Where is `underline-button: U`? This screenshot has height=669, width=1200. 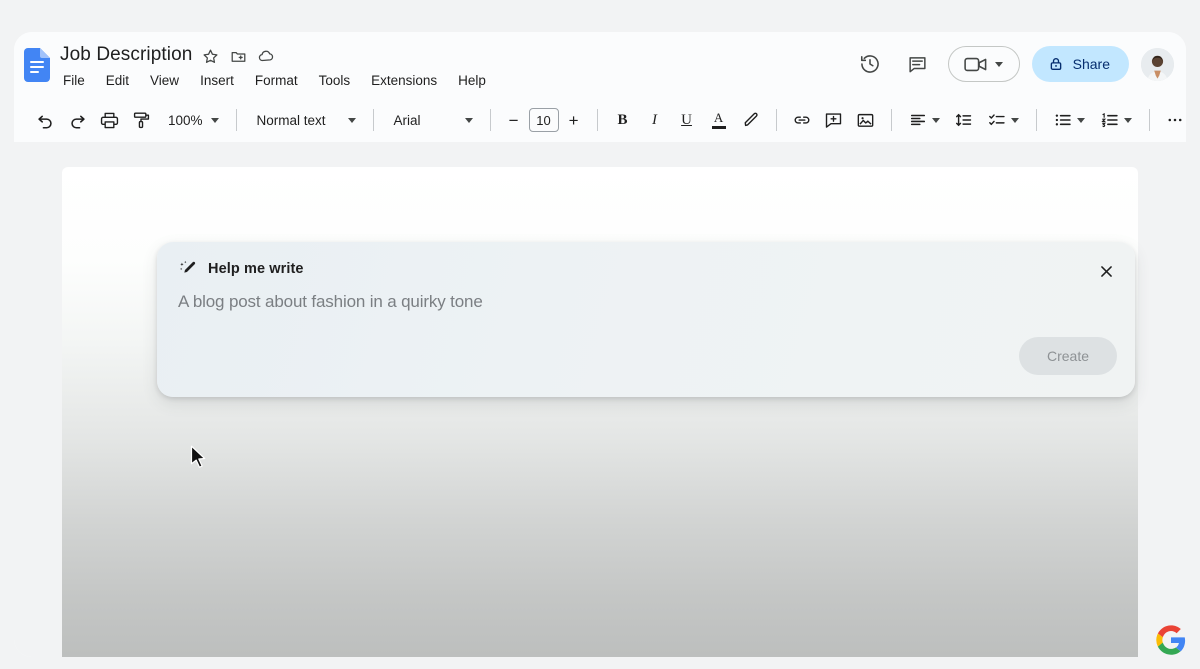 underline-button: U is located at coordinates (687, 120).